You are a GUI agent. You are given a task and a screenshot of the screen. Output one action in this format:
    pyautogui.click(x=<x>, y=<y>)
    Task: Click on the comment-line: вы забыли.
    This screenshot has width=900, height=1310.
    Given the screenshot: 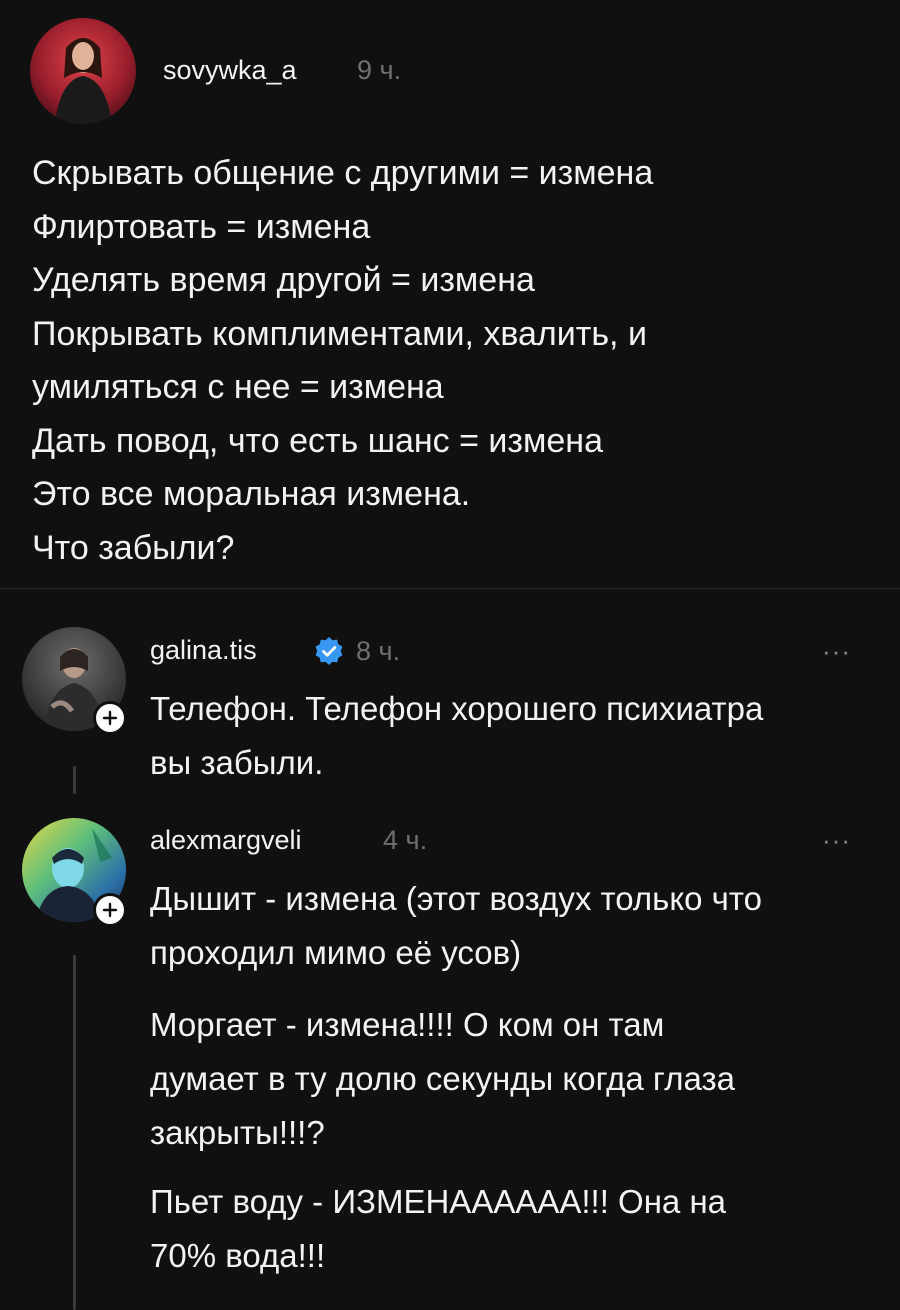 What is the action you would take?
    pyautogui.click(x=237, y=762)
    